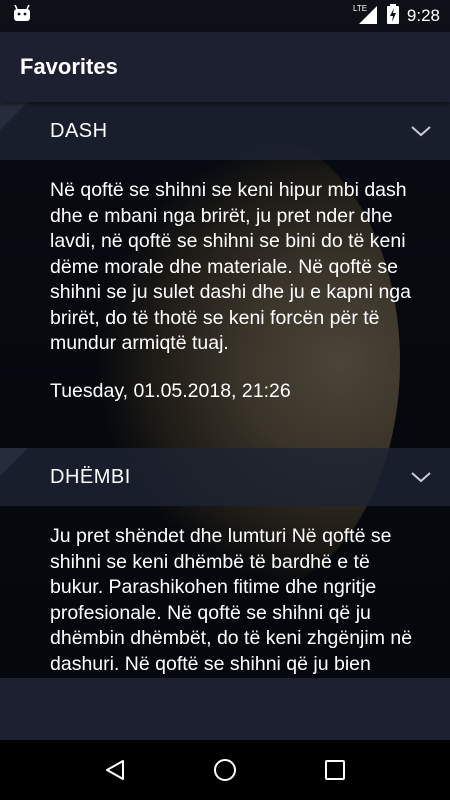 This screenshot has height=800, width=450. I want to click on dream-date: Tuesday, 01.05.2018, 21:26, so click(170, 390).